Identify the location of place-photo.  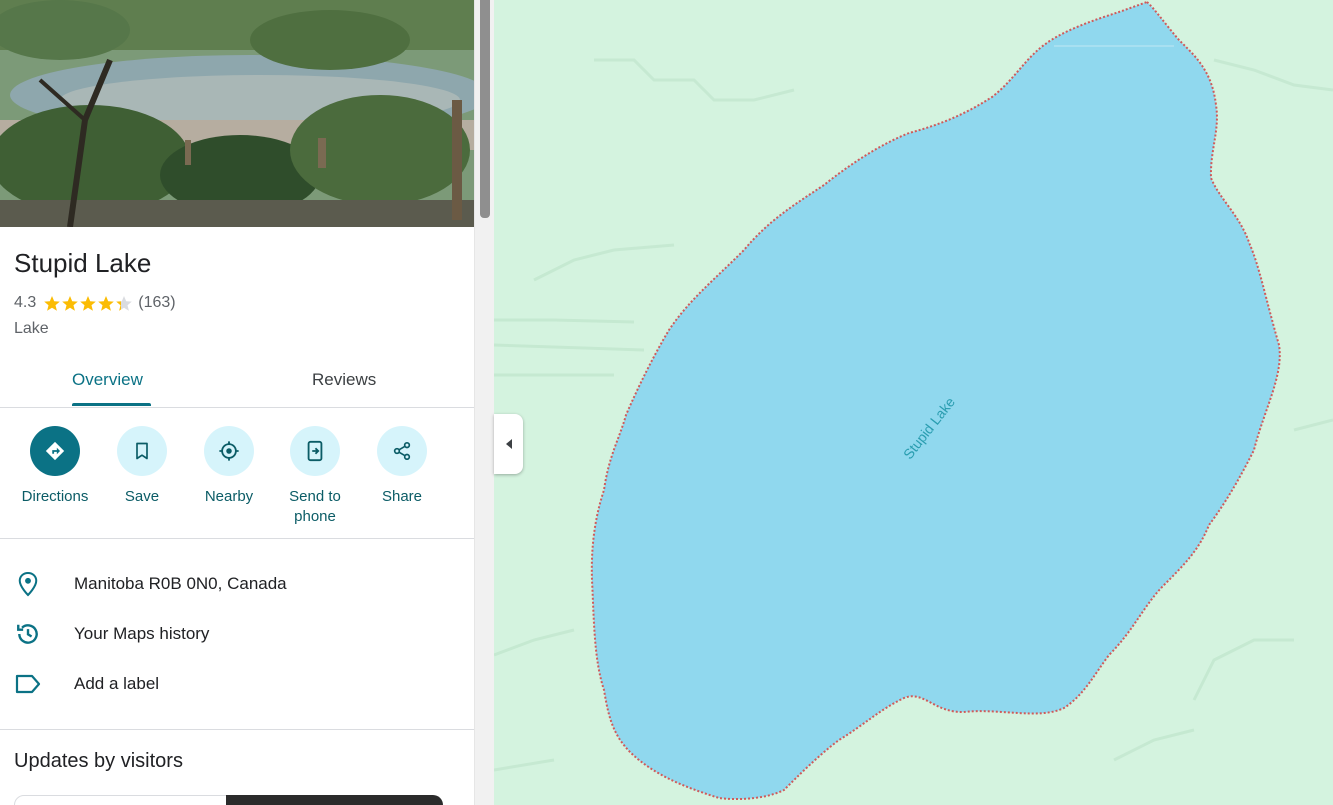
(237, 113).